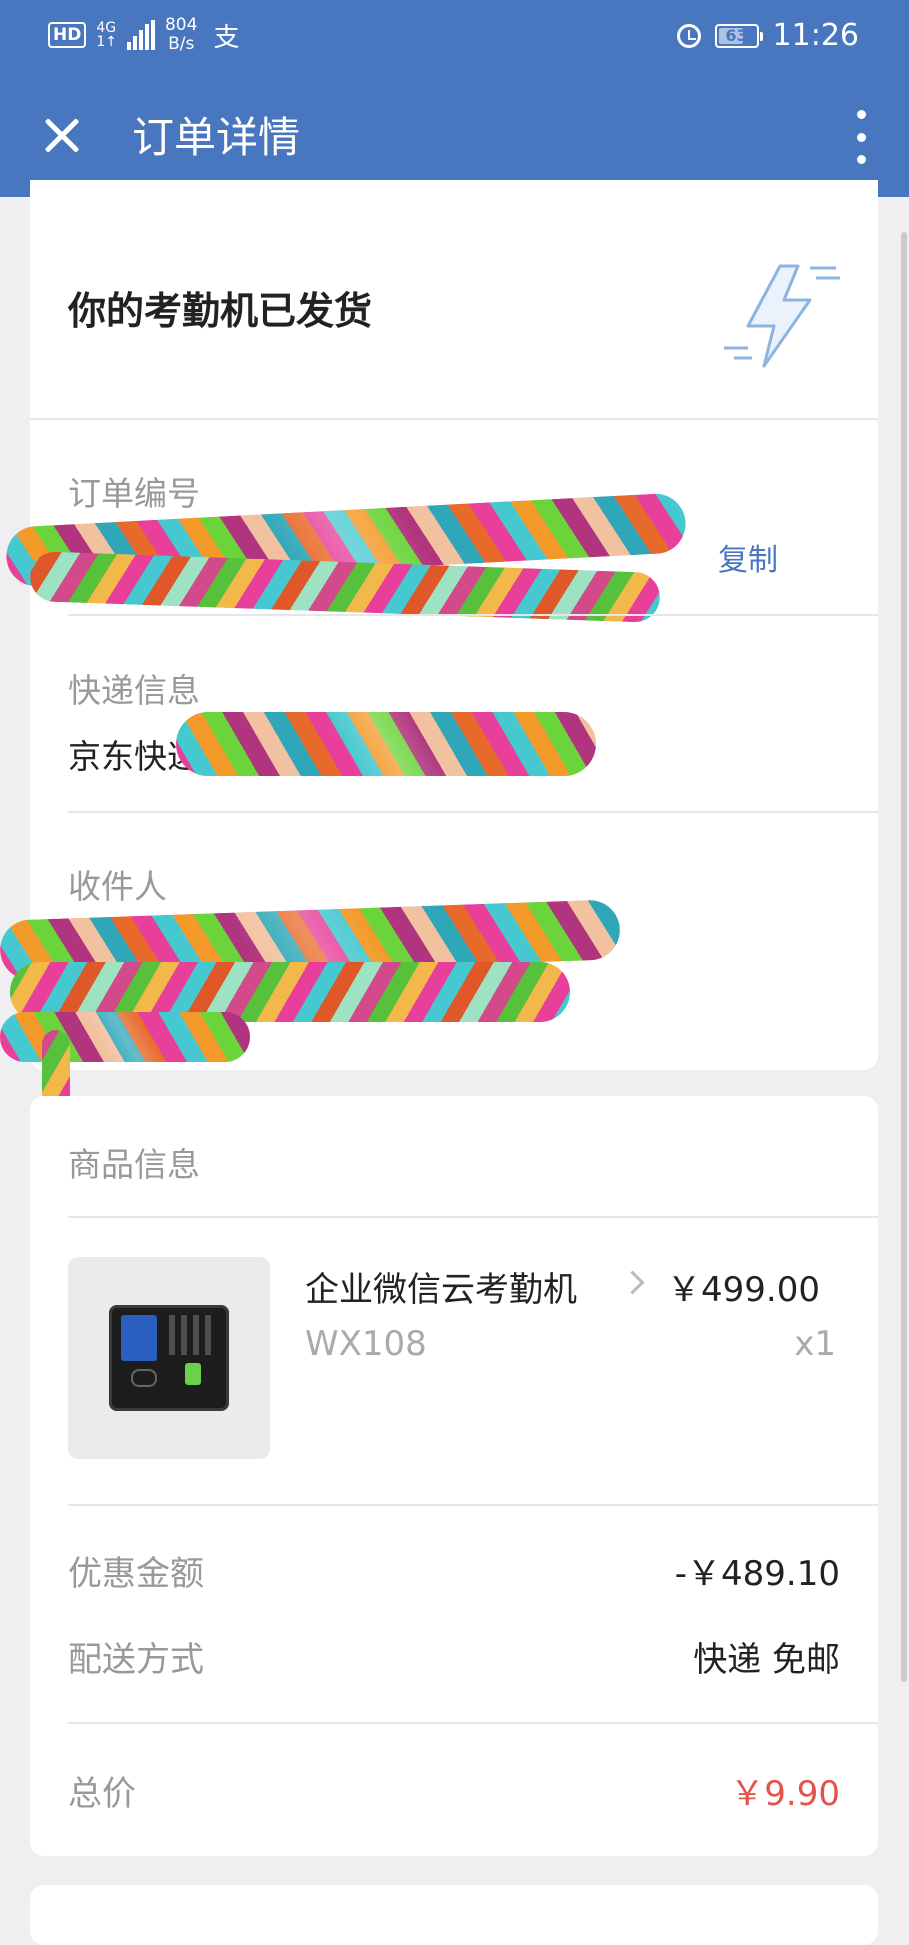 The height and width of the screenshot is (1945, 909). What do you see at coordinates (748, 557) in the screenshot?
I see `copy-button: 复制` at bounding box center [748, 557].